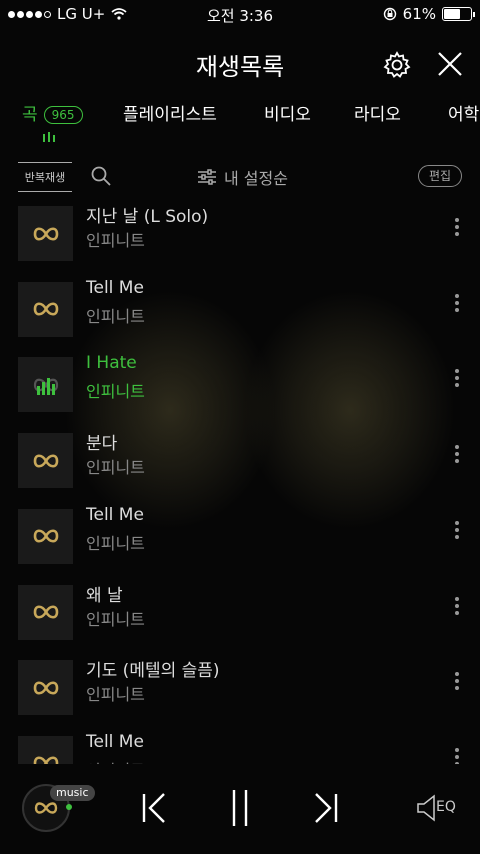 This screenshot has width=480, height=854. Describe the element at coordinates (30, 115) in the screenshot. I see `tab-songs-label: 곡` at that location.